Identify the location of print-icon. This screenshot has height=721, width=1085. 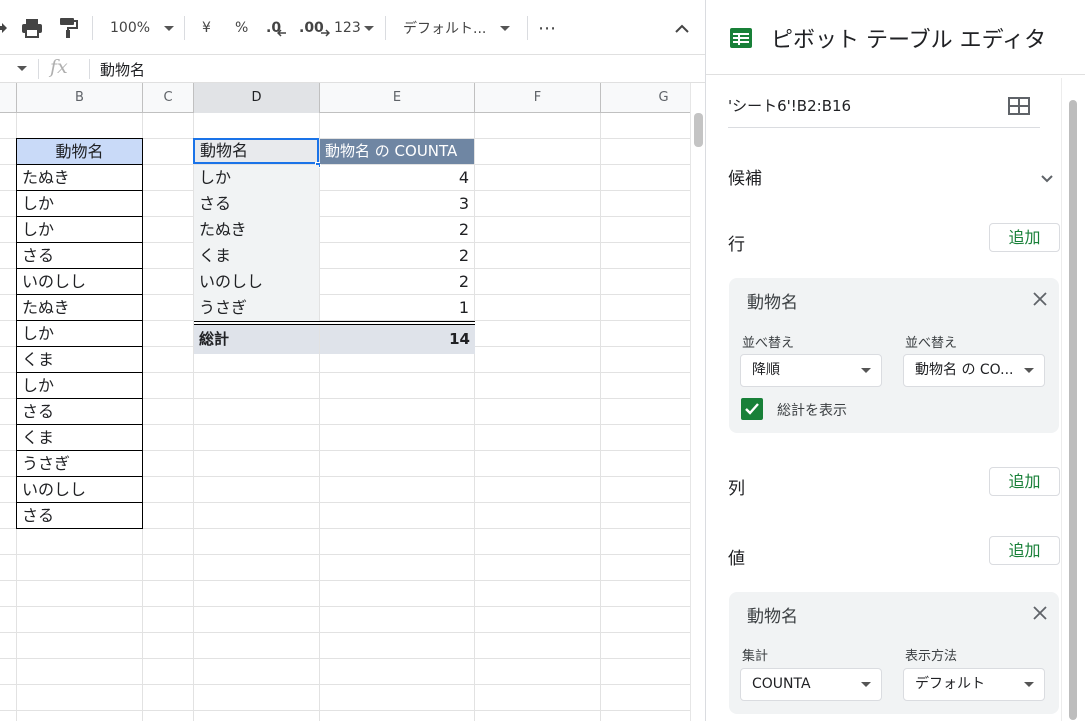
(32, 28).